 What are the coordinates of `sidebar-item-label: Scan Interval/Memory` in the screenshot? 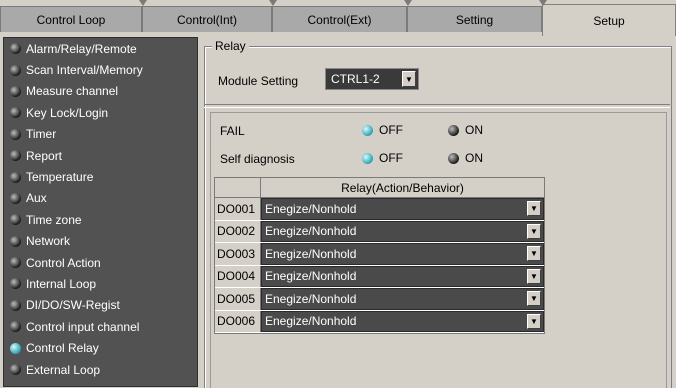 It's located at (84, 70).